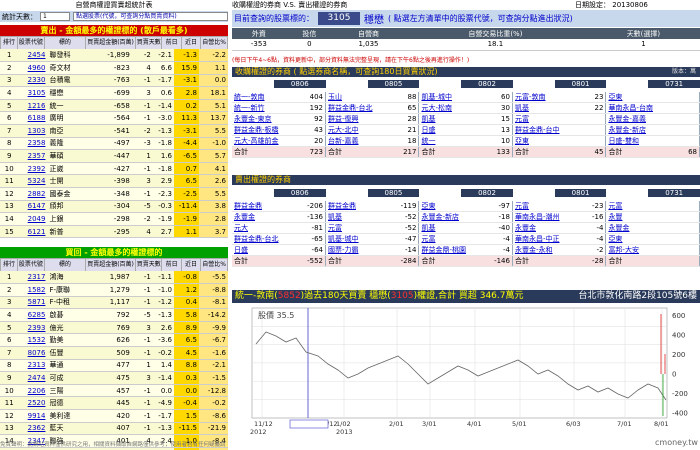 The image size is (700, 450). Describe the element at coordinates (33, 144) in the screenshot. I see `stock-code-link: 2358` at that location.